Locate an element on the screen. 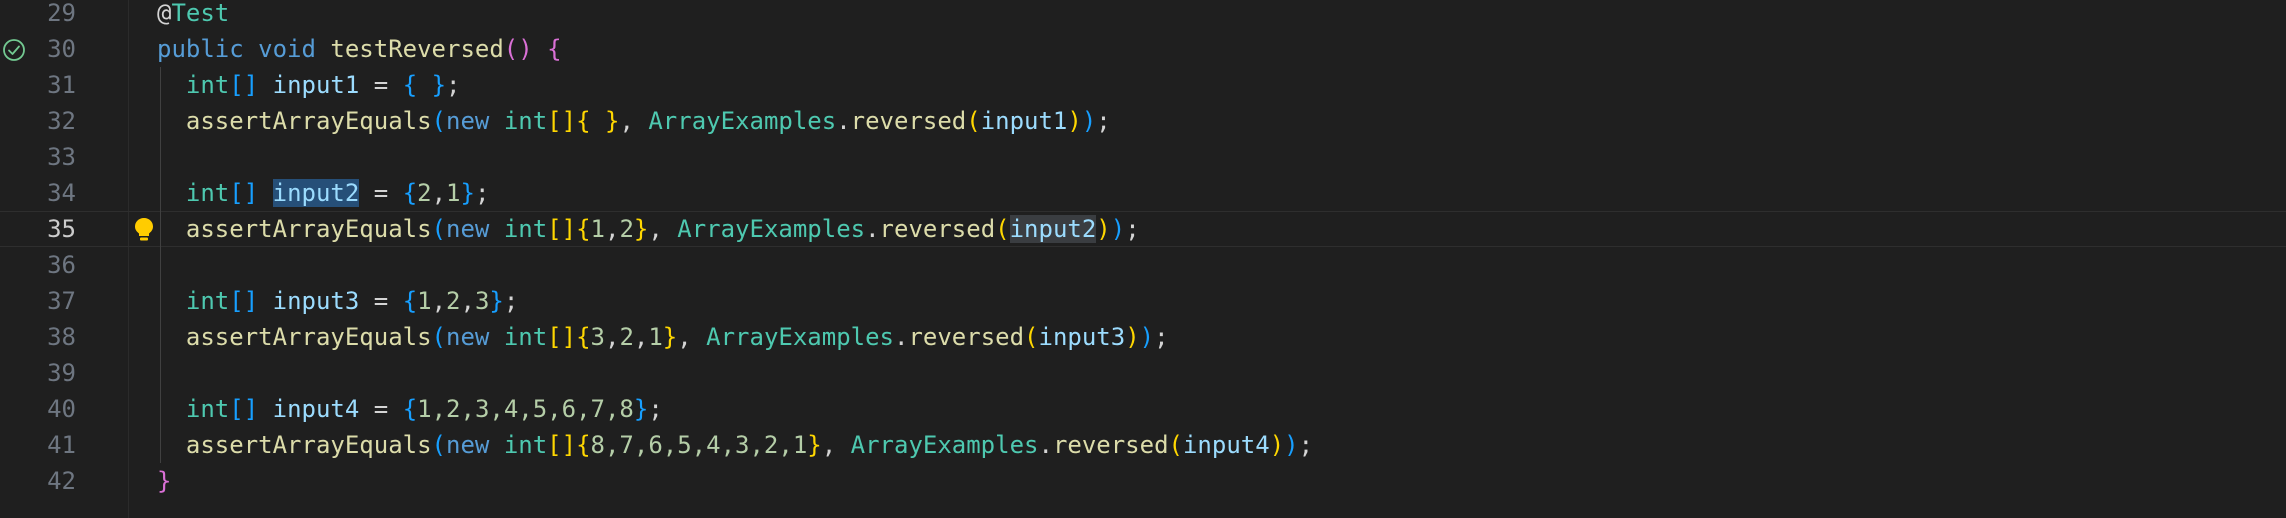 This screenshot has width=2286, height=518. line-number: 36 is located at coordinates (41, 265).